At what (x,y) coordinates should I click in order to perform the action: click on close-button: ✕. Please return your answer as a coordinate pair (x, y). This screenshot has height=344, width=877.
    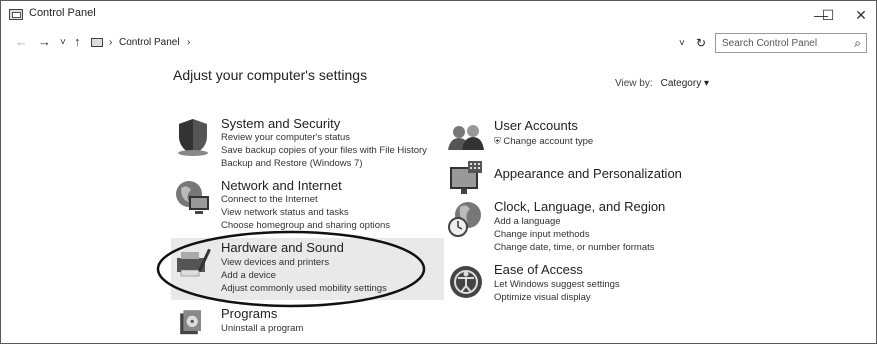
    Looking at the image, I should click on (861, 15).